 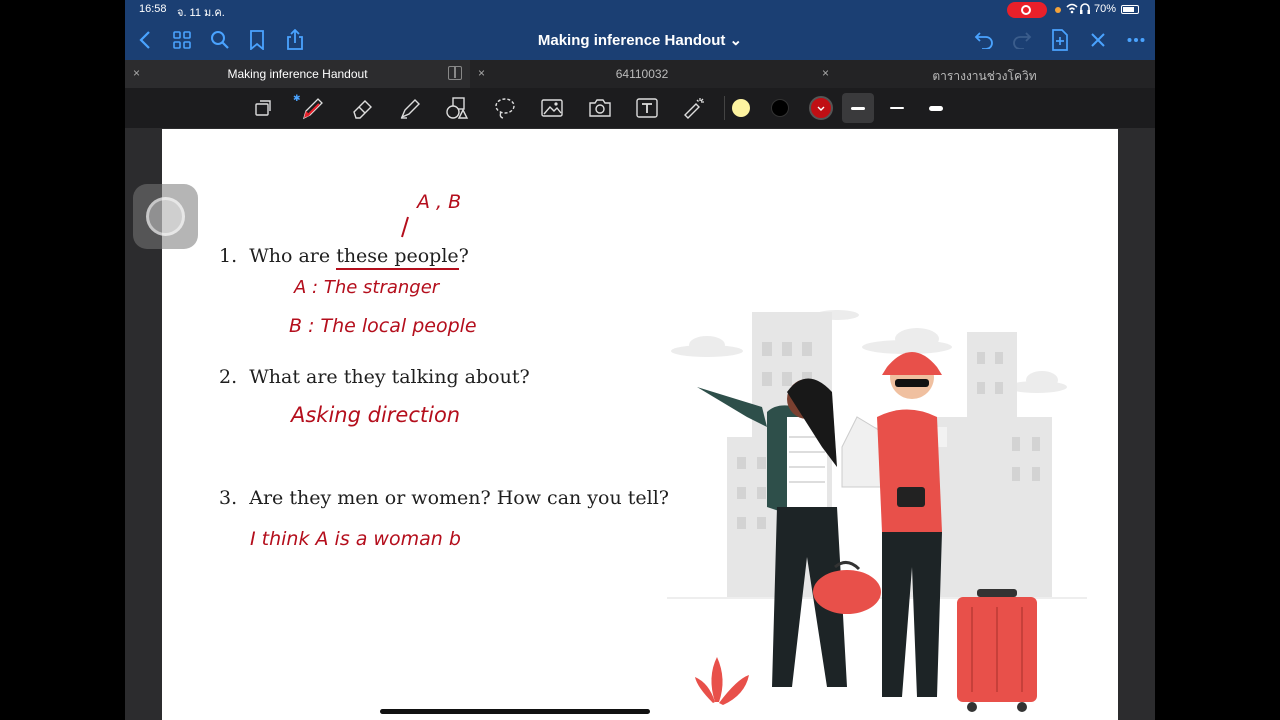 What do you see at coordinates (228, 498) in the screenshot?
I see `question-number: 3.` at bounding box center [228, 498].